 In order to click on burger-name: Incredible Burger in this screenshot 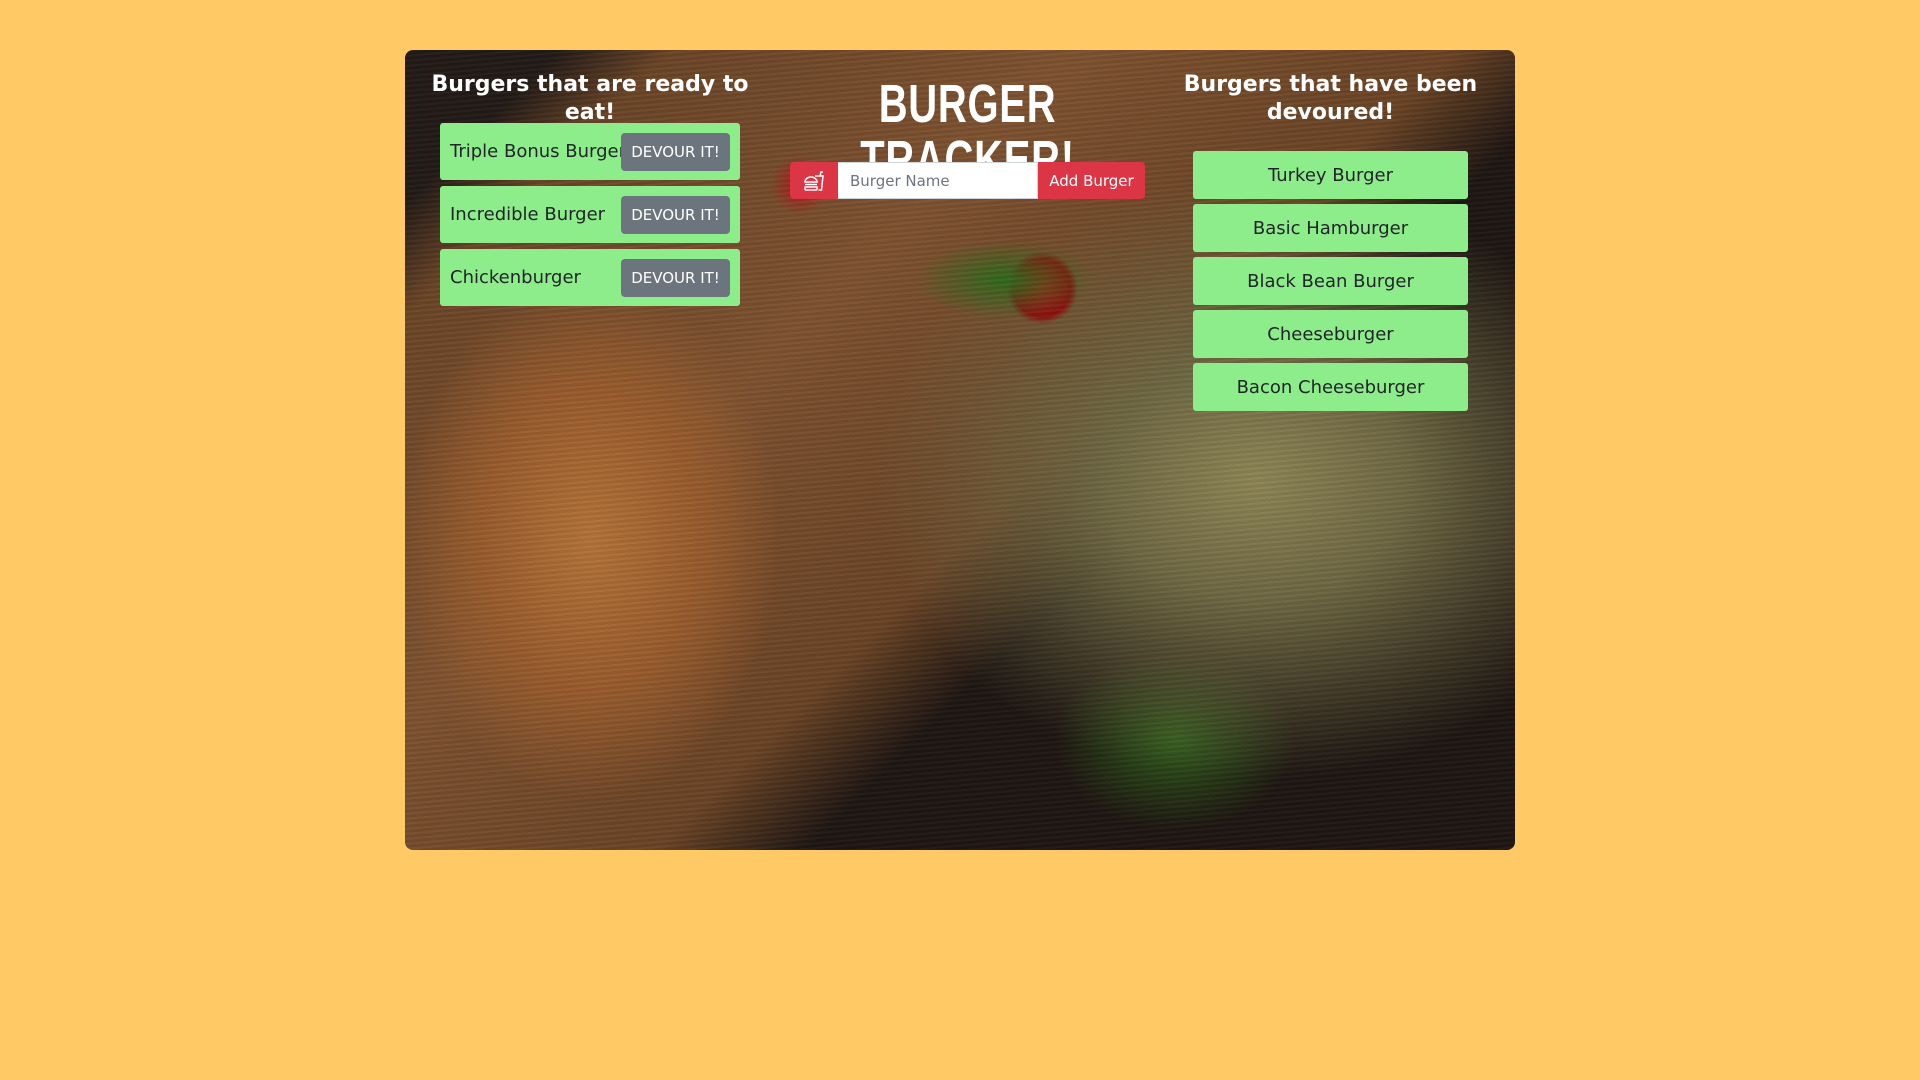, I will do `click(528, 214)`.